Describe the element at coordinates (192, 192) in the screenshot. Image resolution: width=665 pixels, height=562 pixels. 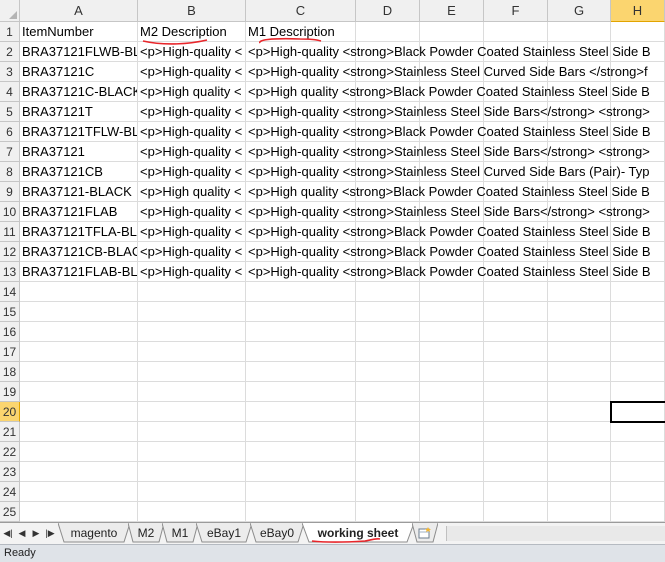
I see `cell-b-row9: <p>High quality <` at that location.